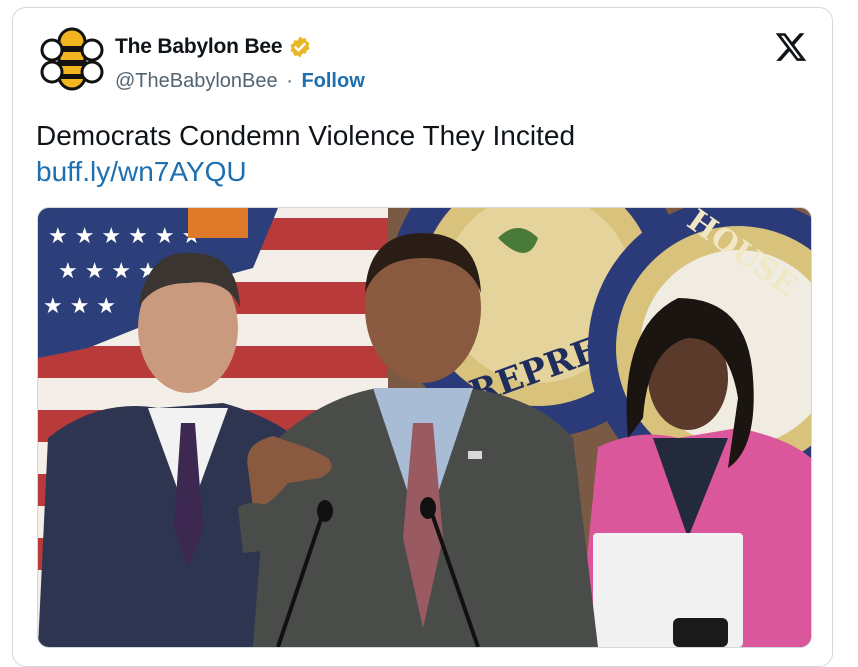 Image resolution: width=858 pixels, height=667 pixels. What do you see at coordinates (300, 47) in the screenshot?
I see `verified-badge-icon` at bounding box center [300, 47].